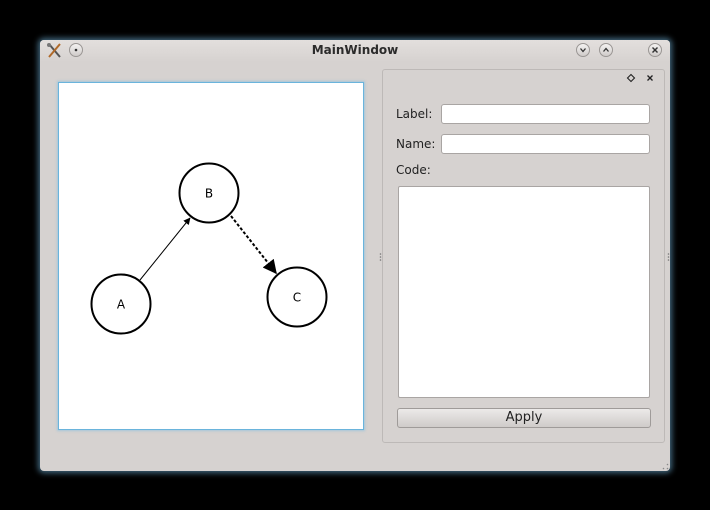  I want to click on chevron-down-icon, so click(583, 50).